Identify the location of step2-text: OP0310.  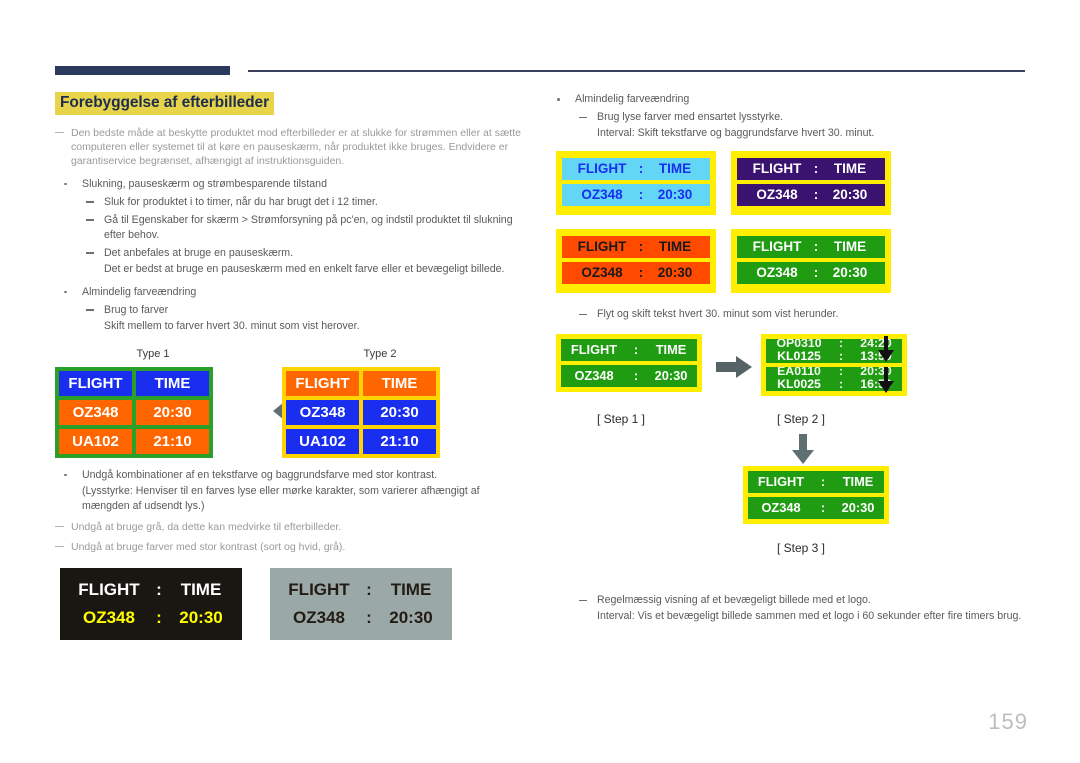
(799, 344).